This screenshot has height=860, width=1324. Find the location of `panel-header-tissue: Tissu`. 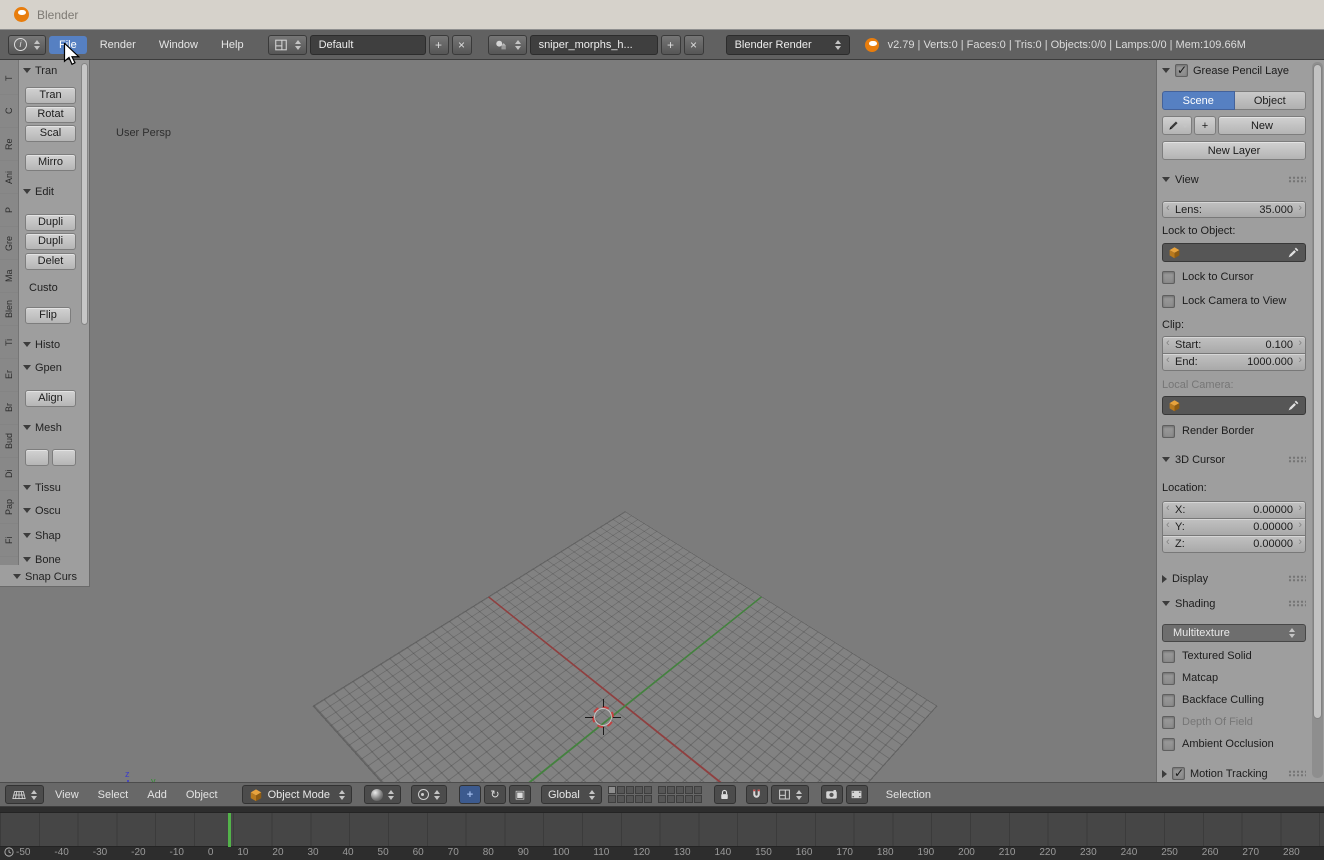

panel-header-tissue: Tissu is located at coordinates (50, 487).